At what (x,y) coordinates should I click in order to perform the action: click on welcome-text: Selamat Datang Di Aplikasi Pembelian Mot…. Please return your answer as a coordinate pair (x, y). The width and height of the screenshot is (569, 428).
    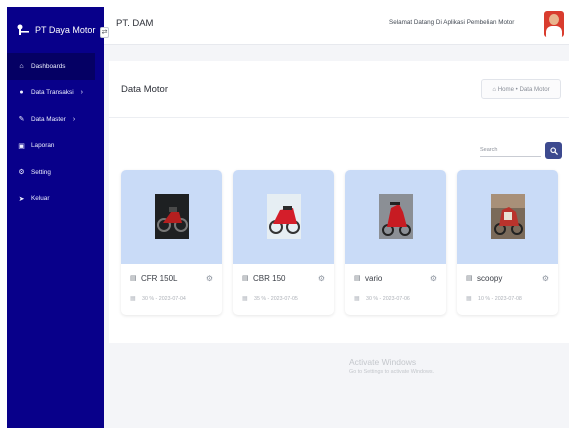
    Looking at the image, I should click on (452, 22).